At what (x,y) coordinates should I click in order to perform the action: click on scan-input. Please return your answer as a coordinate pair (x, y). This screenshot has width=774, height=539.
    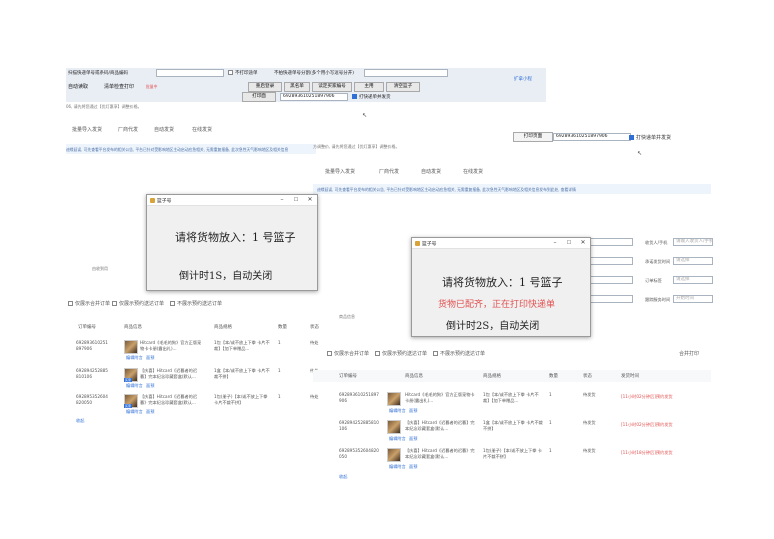
    Looking at the image, I should click on (190, 73).